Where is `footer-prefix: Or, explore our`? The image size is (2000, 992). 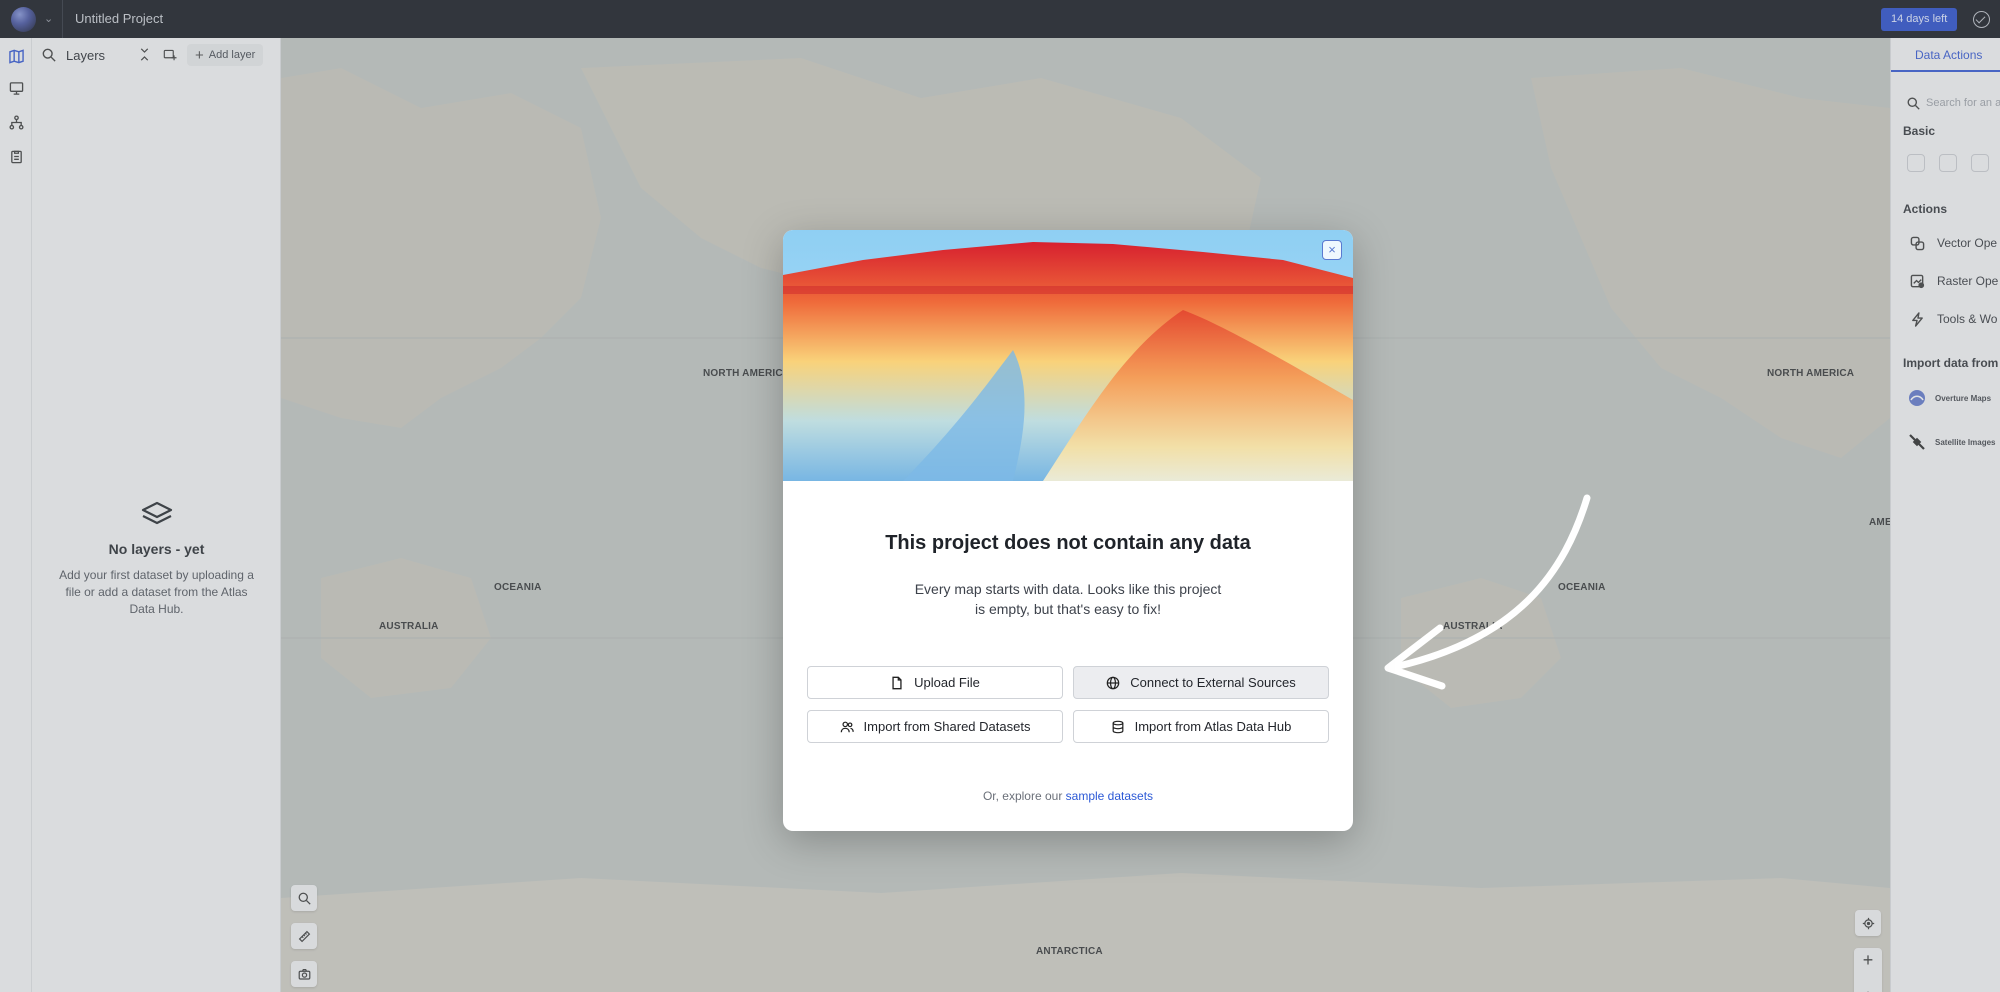
footer-prefix: Or, explore our is located at coordinates (1024, 796).